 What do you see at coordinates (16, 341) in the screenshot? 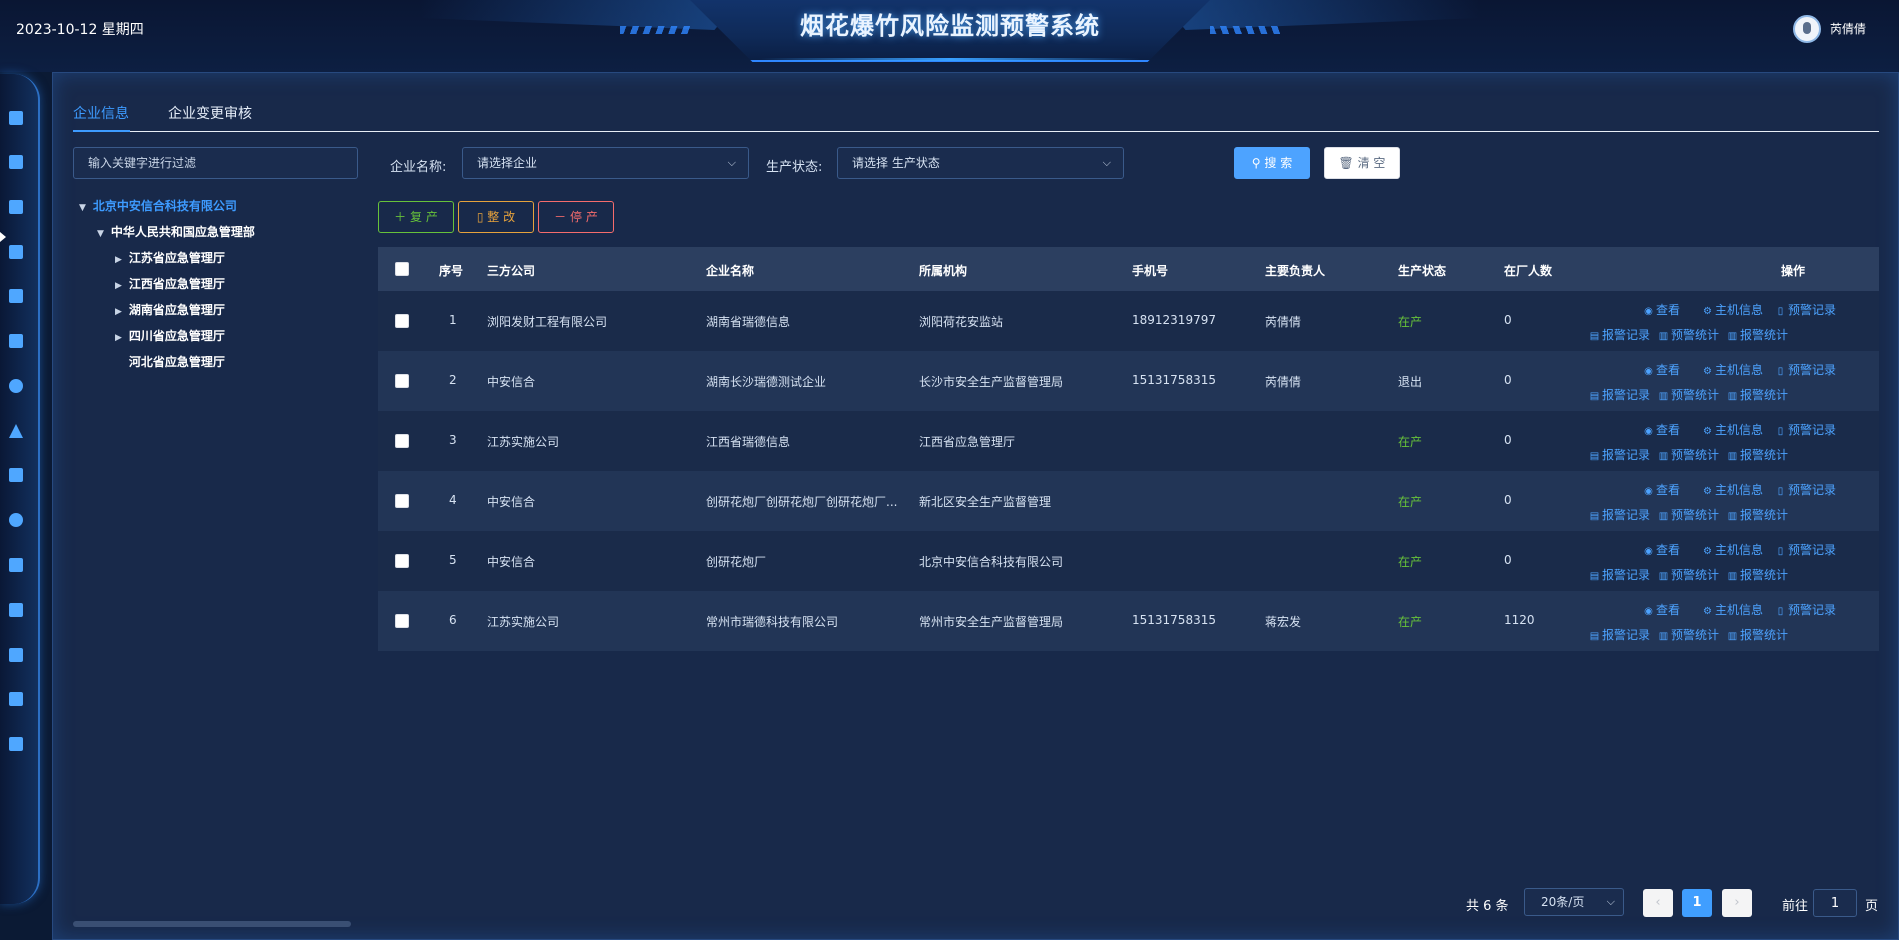
I see `server-icon` at bounding box center [16, 341].